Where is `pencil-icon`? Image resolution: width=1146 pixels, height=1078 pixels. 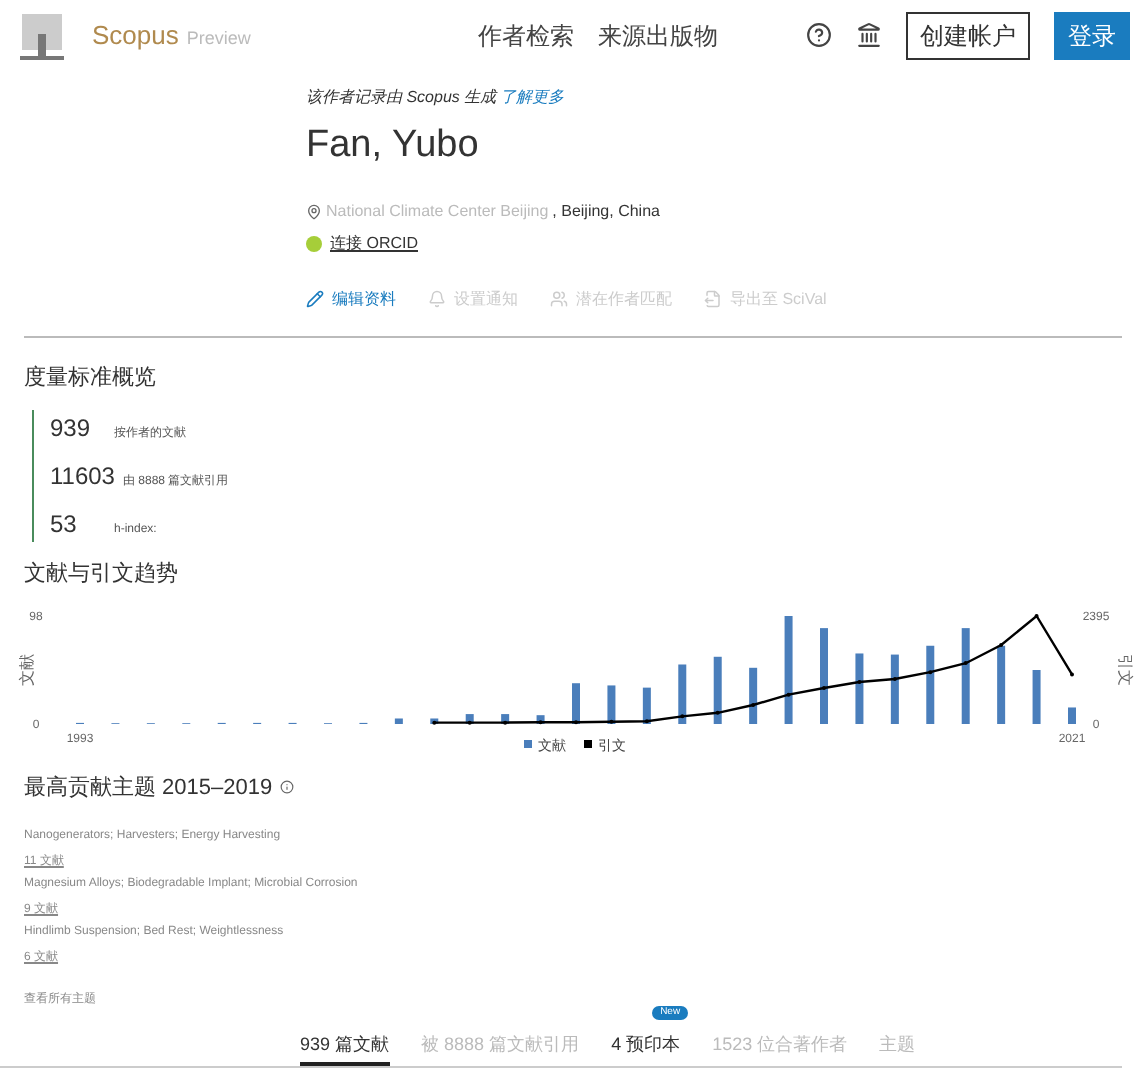
pencil-icon is located at coordinates (315, 299).